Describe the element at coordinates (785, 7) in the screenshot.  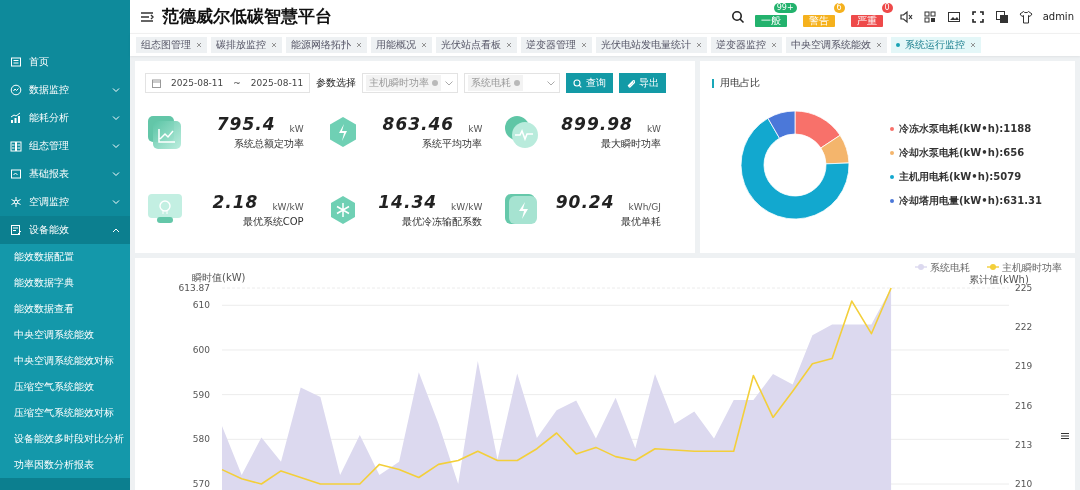
I see `count-badge: 99+` at that location.